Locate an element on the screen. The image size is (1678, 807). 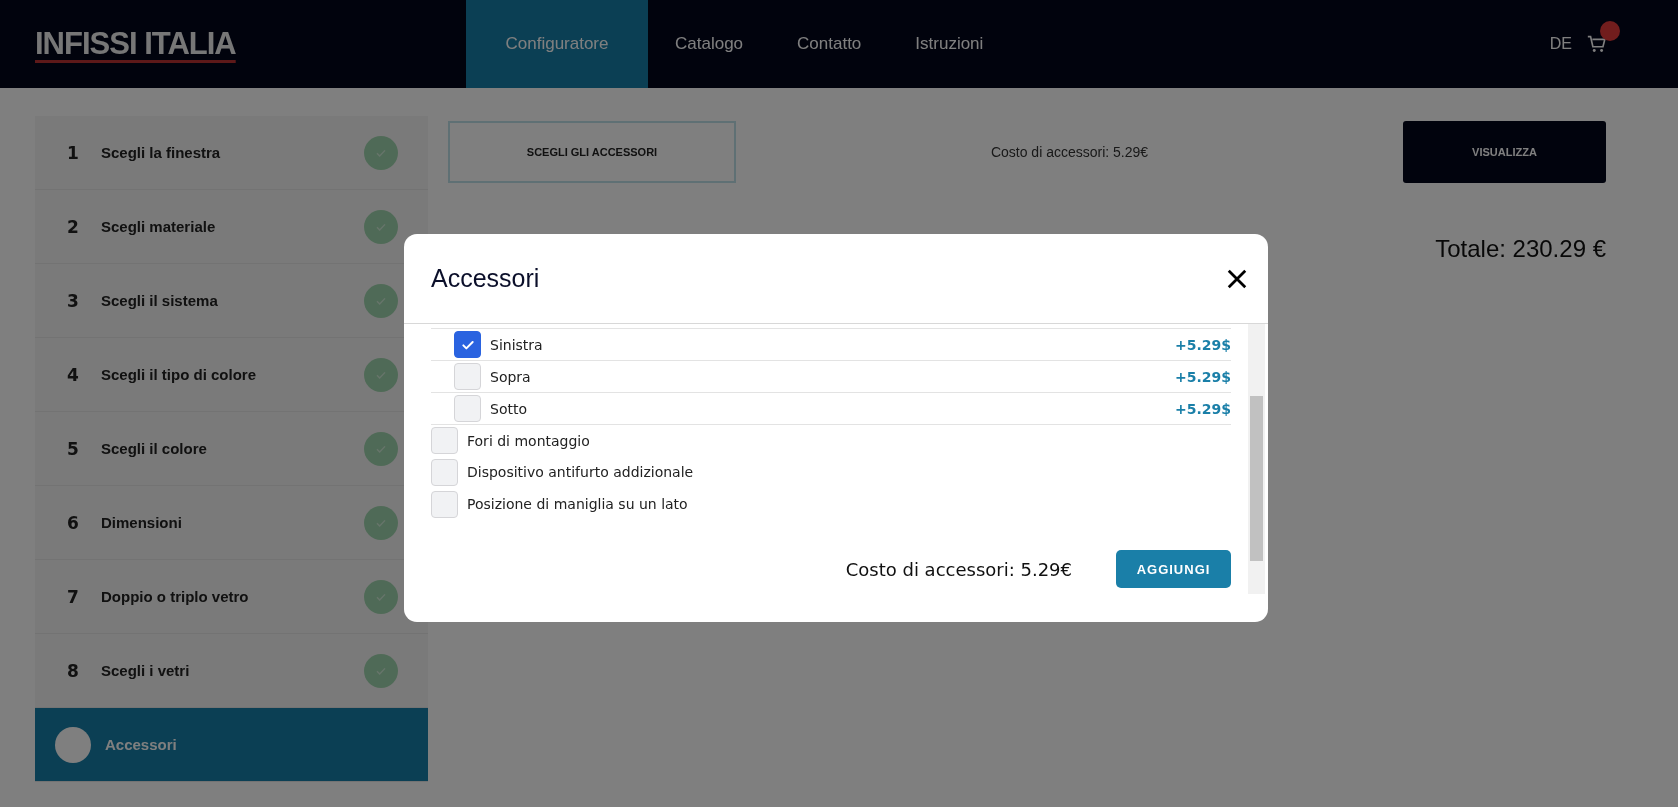
step-item: Accessori is located at coordinates (231, 745).